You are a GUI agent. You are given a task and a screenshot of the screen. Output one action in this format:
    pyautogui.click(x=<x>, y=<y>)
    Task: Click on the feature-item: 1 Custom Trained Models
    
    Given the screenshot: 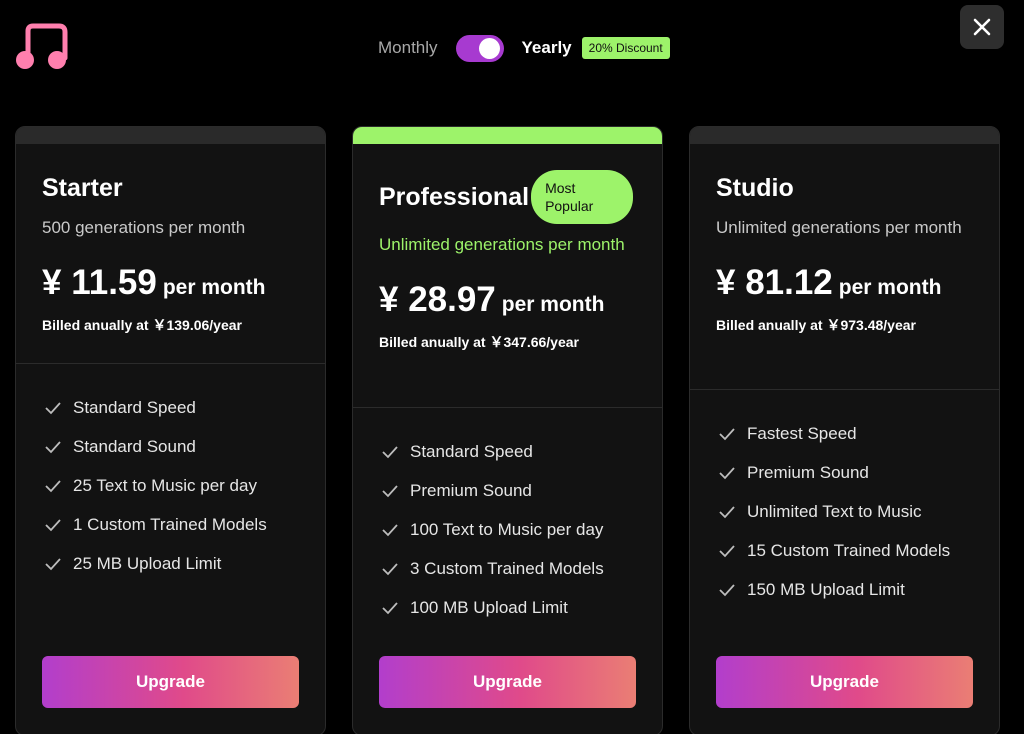 What is the action you would take?
    pyautogui.click(x=184, y=524)
    